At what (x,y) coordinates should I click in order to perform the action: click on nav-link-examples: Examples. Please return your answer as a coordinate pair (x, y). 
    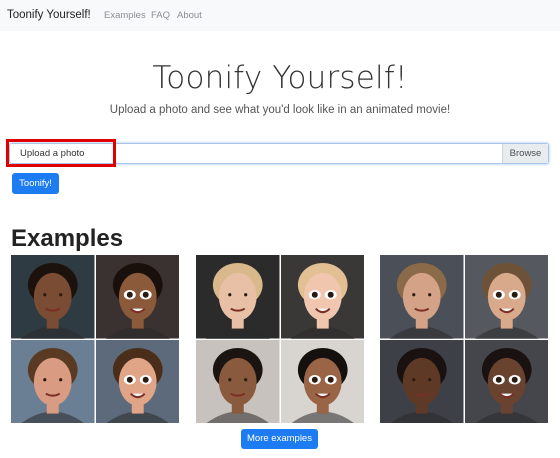
    Looking at the image, I should click on (125, 15).